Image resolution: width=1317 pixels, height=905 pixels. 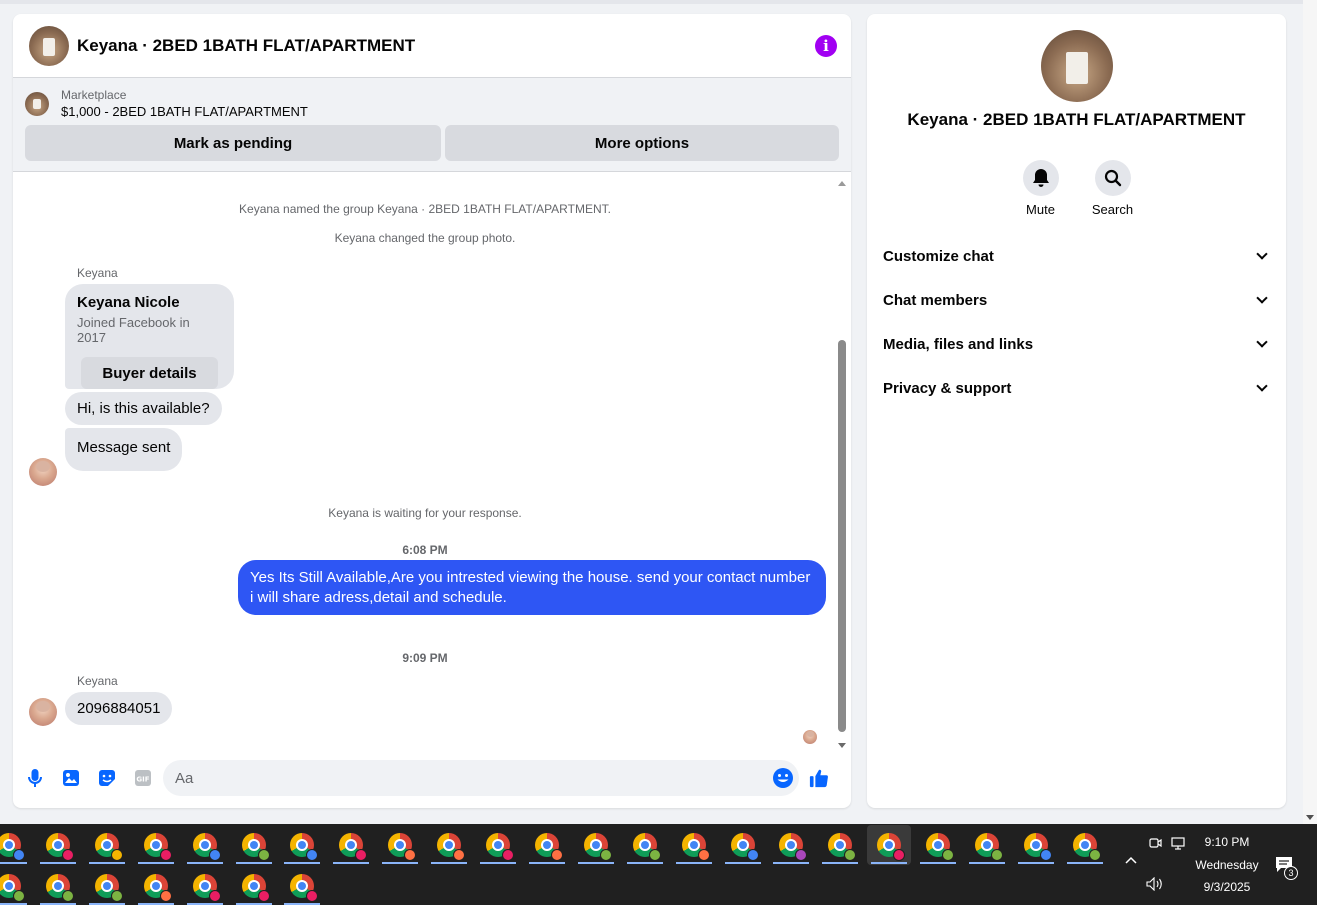 I want to click on more-options-button: More options, so click(x=642, y=143).